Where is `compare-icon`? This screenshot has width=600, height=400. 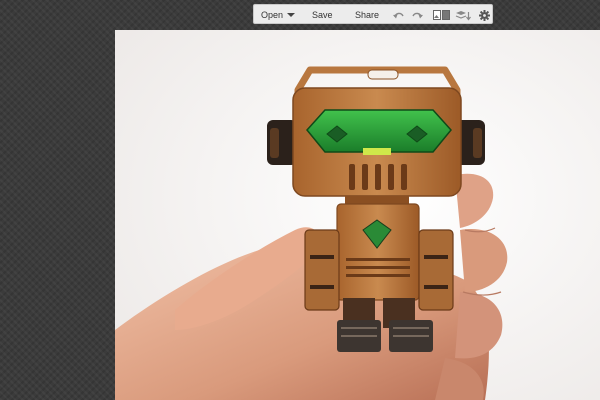
compare-icon is located at coordinates (441, 15).